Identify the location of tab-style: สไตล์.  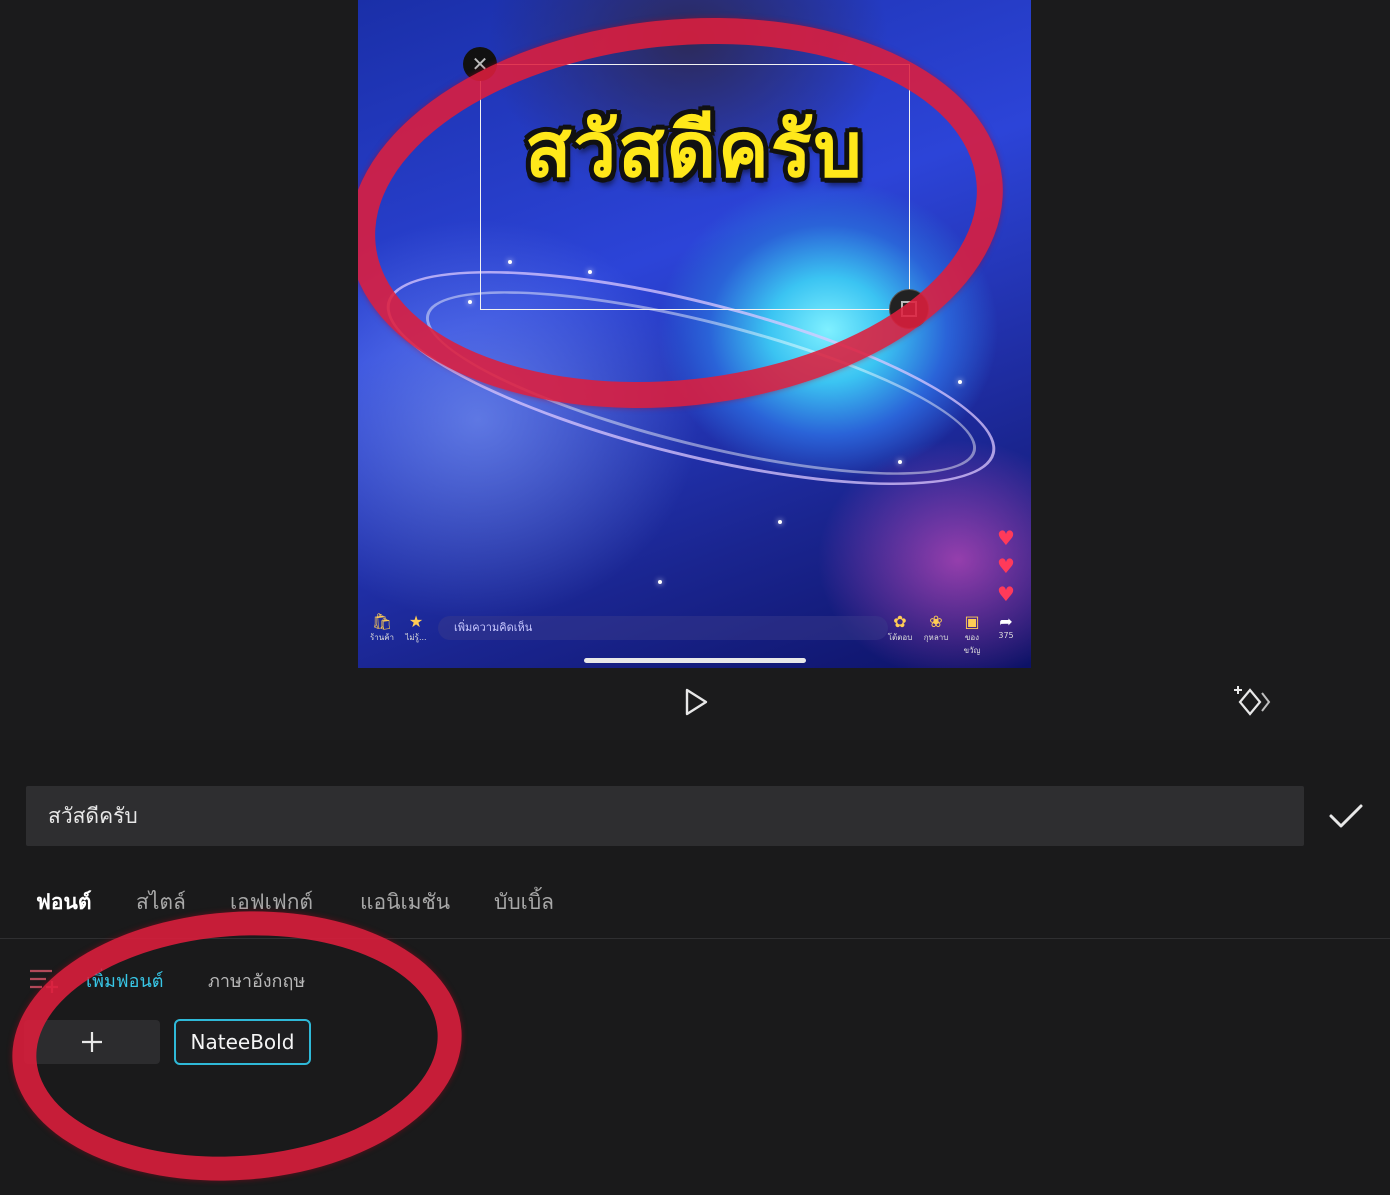
(161, 902).